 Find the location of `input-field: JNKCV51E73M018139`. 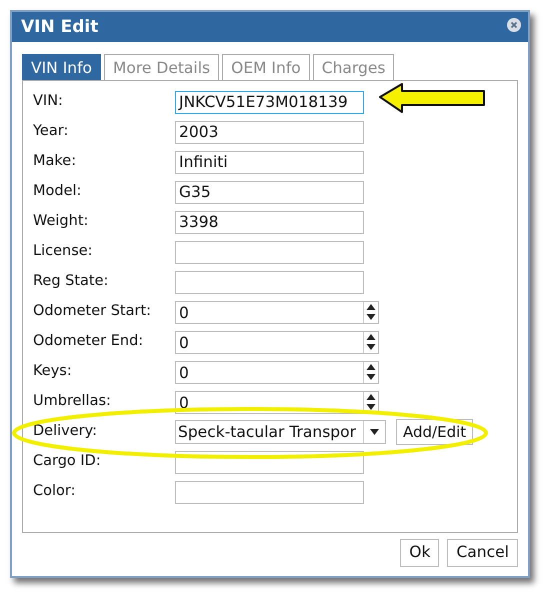

input-field: JNKCV51E73M018139 is located at coordinates (269, 102).